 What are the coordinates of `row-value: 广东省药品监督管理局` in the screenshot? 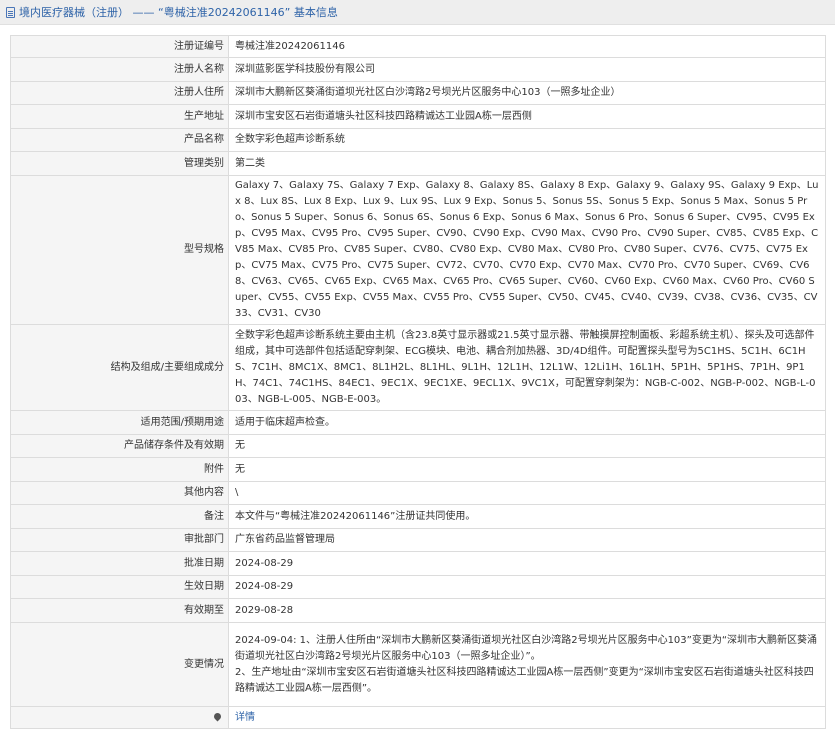 It's located at (527, 540).